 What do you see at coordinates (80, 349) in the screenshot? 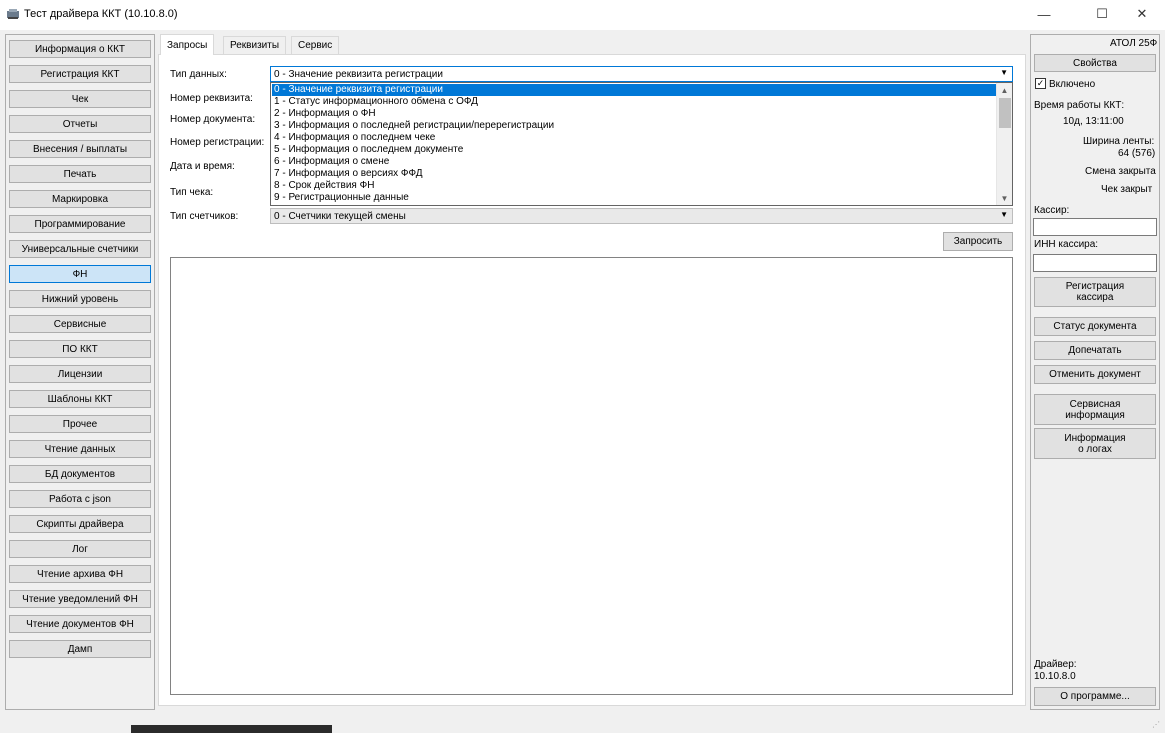
I see `nav-kkt-software-button: ПО ККТ` at bounding box center [80, 349].